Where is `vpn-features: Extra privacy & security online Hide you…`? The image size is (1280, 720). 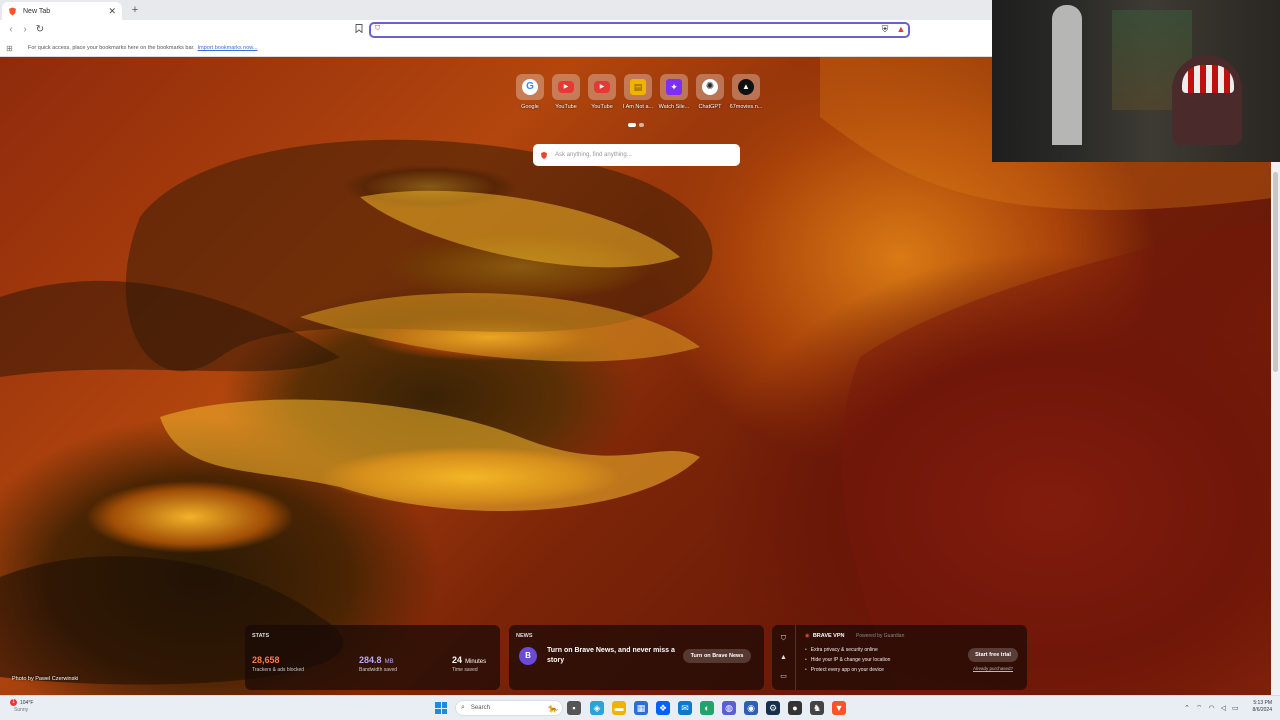 vpn-features: Extra privacy & security online Hide you… is located at coordinates (848, 660).